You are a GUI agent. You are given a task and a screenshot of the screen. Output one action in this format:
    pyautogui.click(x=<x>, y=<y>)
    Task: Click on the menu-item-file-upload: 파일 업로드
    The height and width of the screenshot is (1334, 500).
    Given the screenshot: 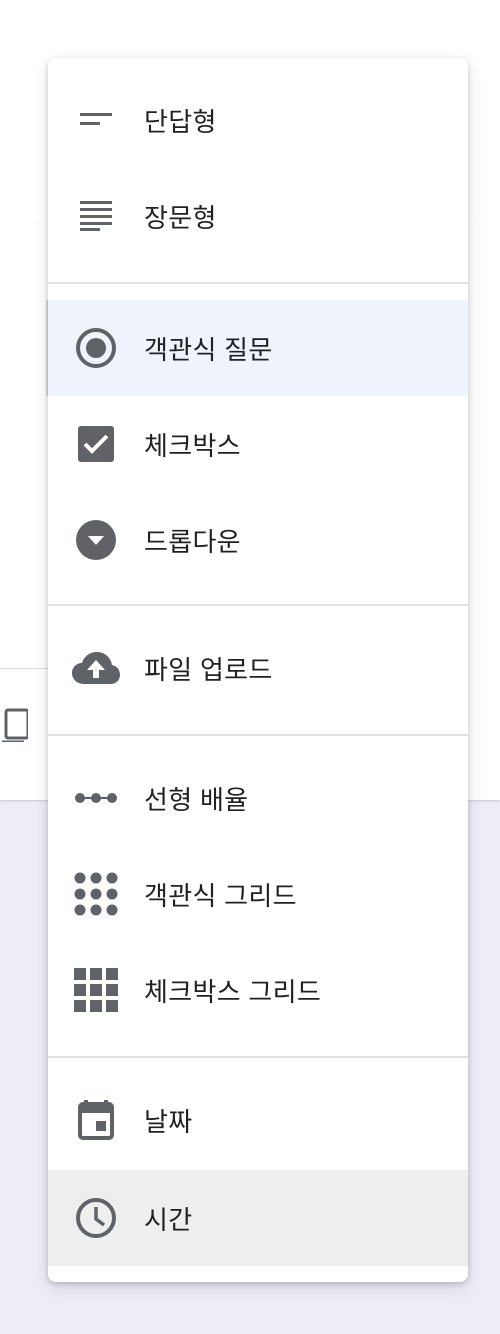 What is the action you would take?
    pyautogui.click(x=258, y=668)
    